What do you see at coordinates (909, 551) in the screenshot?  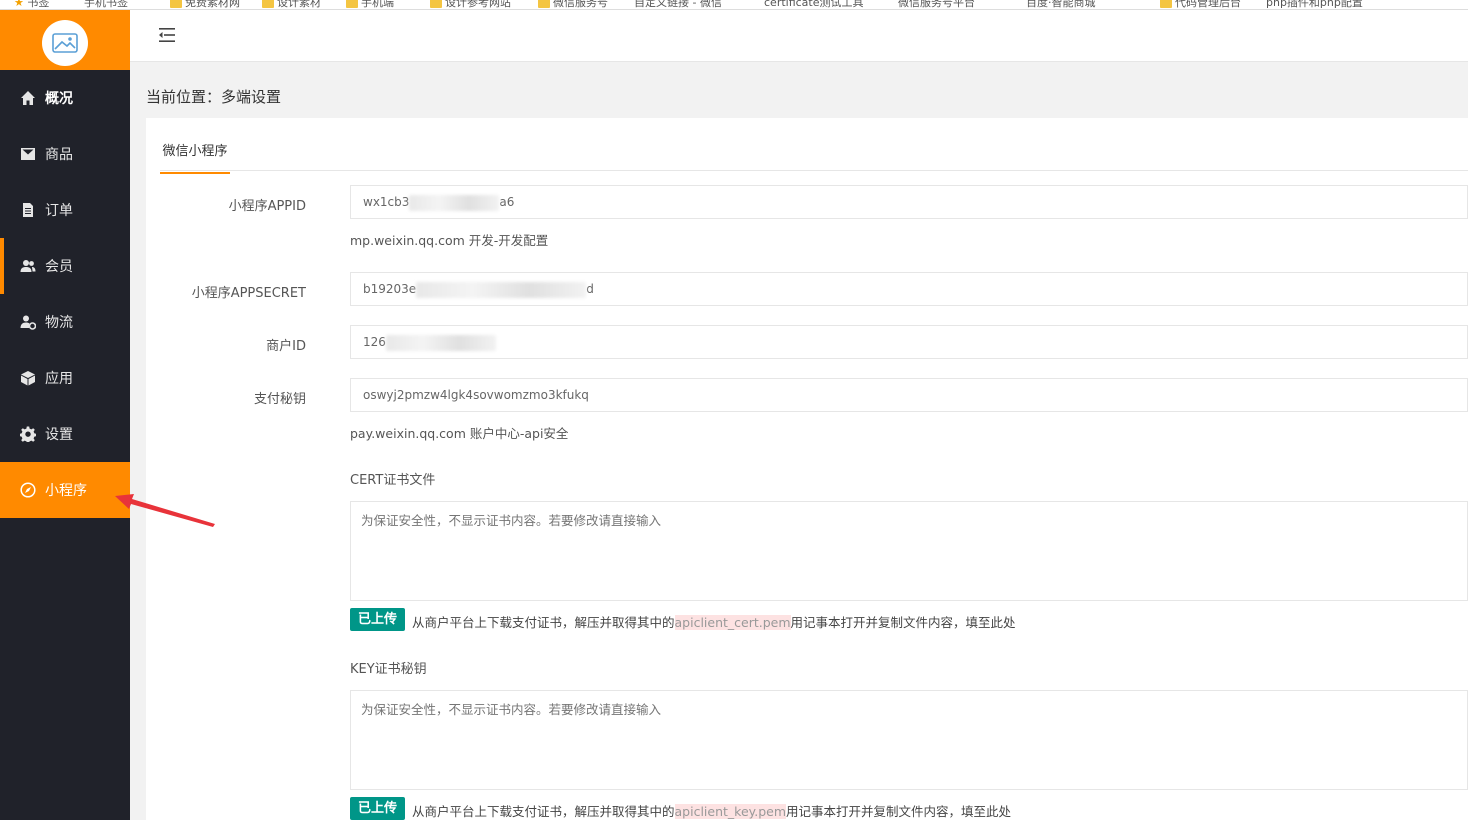 I see `cert-textarea` at bounding box center [909, 551].